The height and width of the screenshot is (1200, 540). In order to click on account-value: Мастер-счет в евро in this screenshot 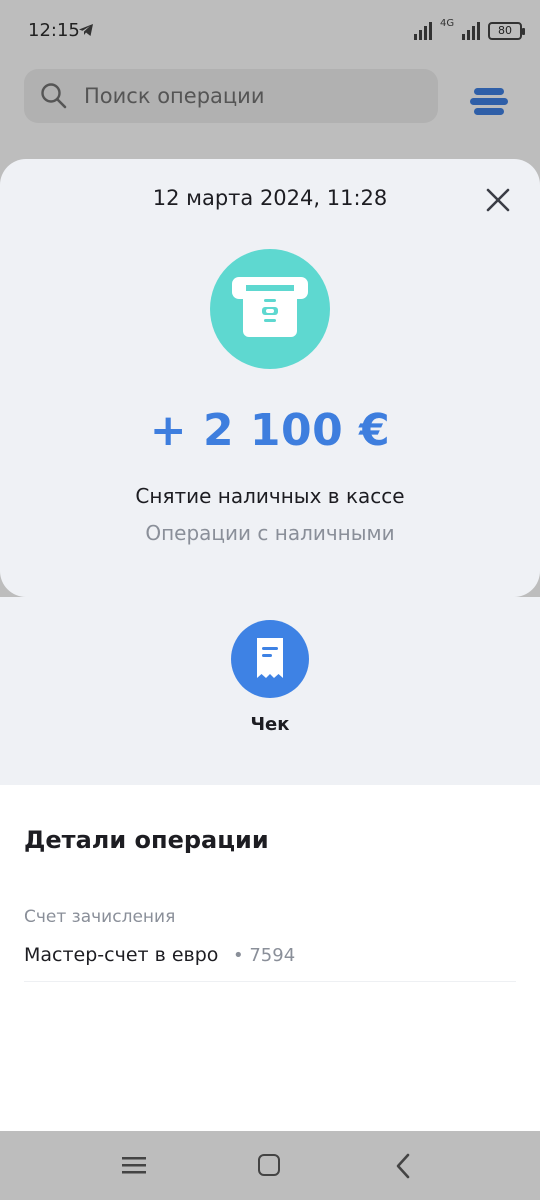, I will do `click(121, 955)`.